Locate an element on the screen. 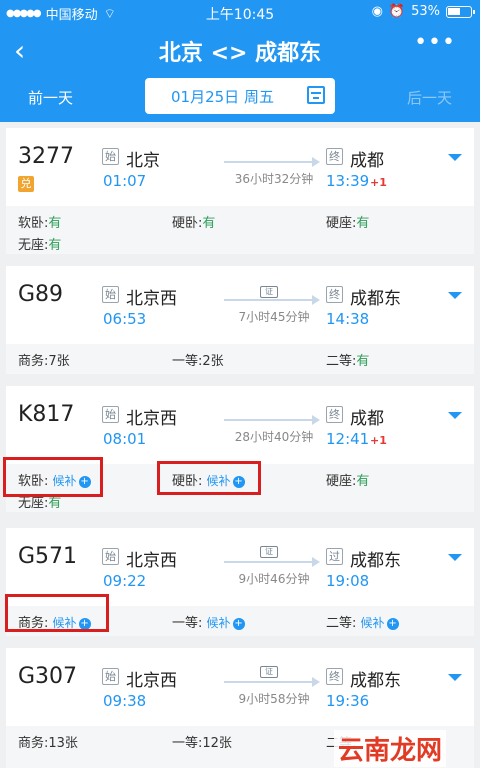 The width and height of the screenshot is (480, 768). date-bar: 前一天 01月25日 周五 后一天 is located at coordinates (240, 97).